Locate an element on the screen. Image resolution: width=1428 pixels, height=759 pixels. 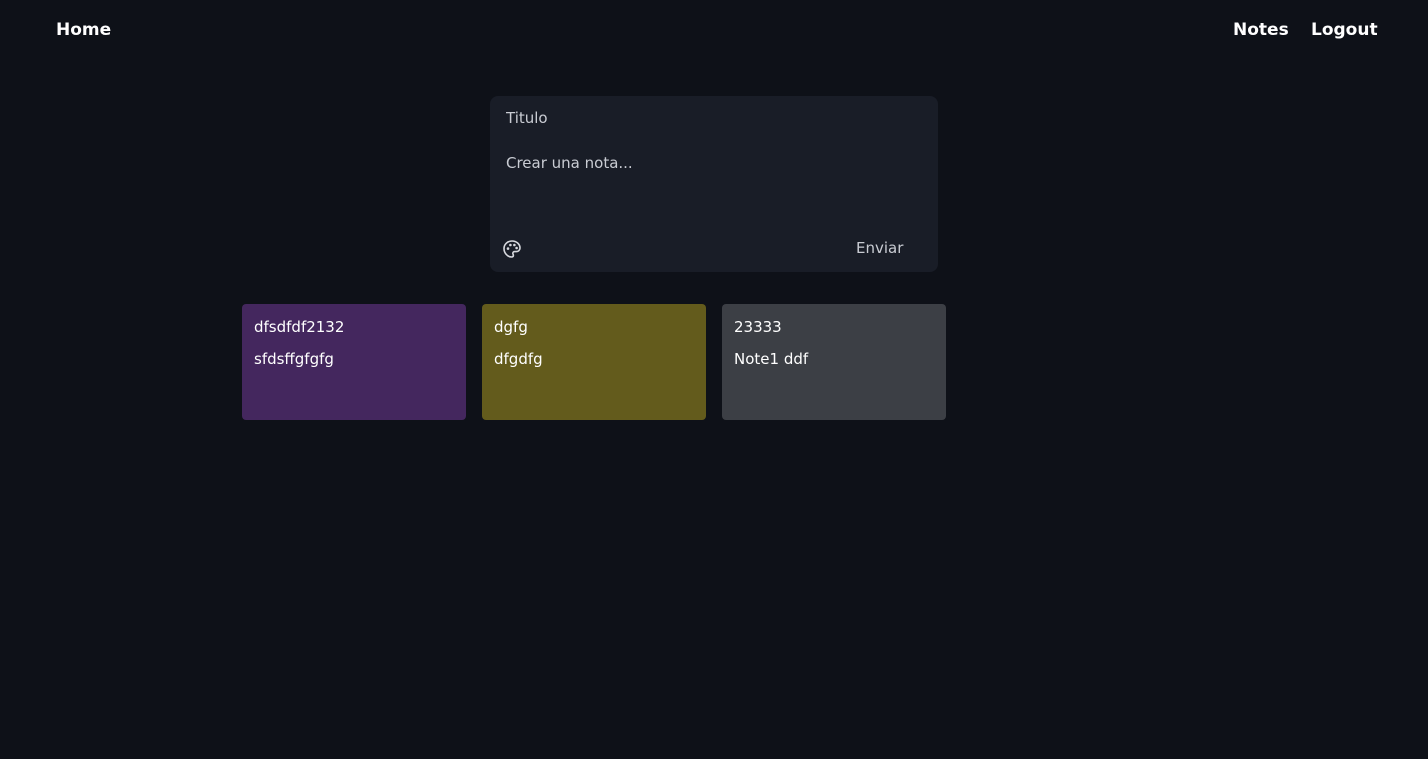
nav-home-link: Home is located at coordinates (83, 30).